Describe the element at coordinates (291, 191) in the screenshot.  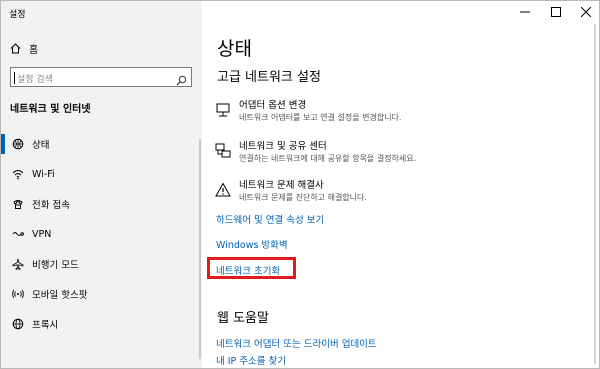
I see `network-troubleshooter-item: 네트워크 문제 해결사 네트워크 문제를 진단하고 해결합니다.` at that location.